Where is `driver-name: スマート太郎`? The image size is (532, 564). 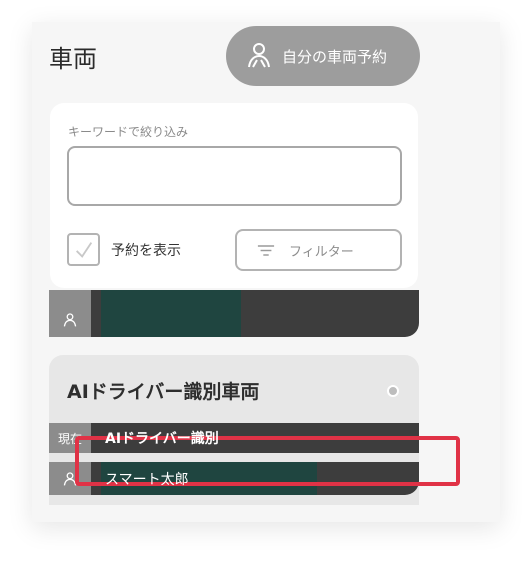 driver-name: スマート太郎 is located at coordinates (147, 479).